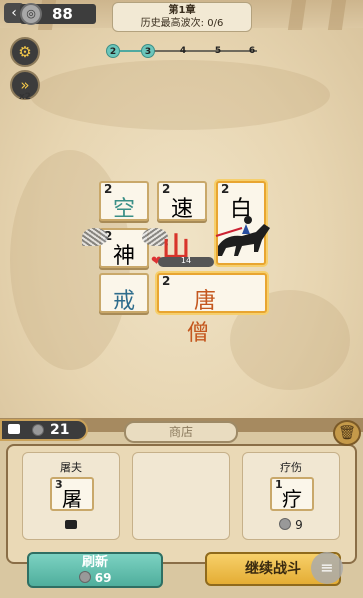 The width and height of the screenshot is (363, 598). Describe the element at coordinates (182, 23) in the screenshot. I see `best-wave-text: 历史最高波次: 0/6` at that location.